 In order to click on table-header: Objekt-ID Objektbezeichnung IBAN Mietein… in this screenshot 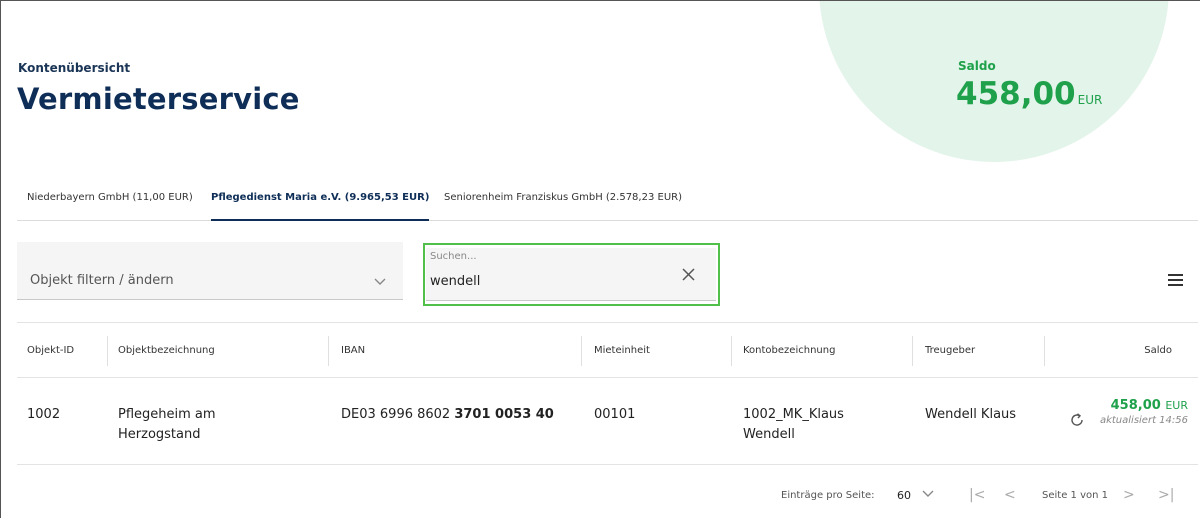, I will do `click(607, 350)`.